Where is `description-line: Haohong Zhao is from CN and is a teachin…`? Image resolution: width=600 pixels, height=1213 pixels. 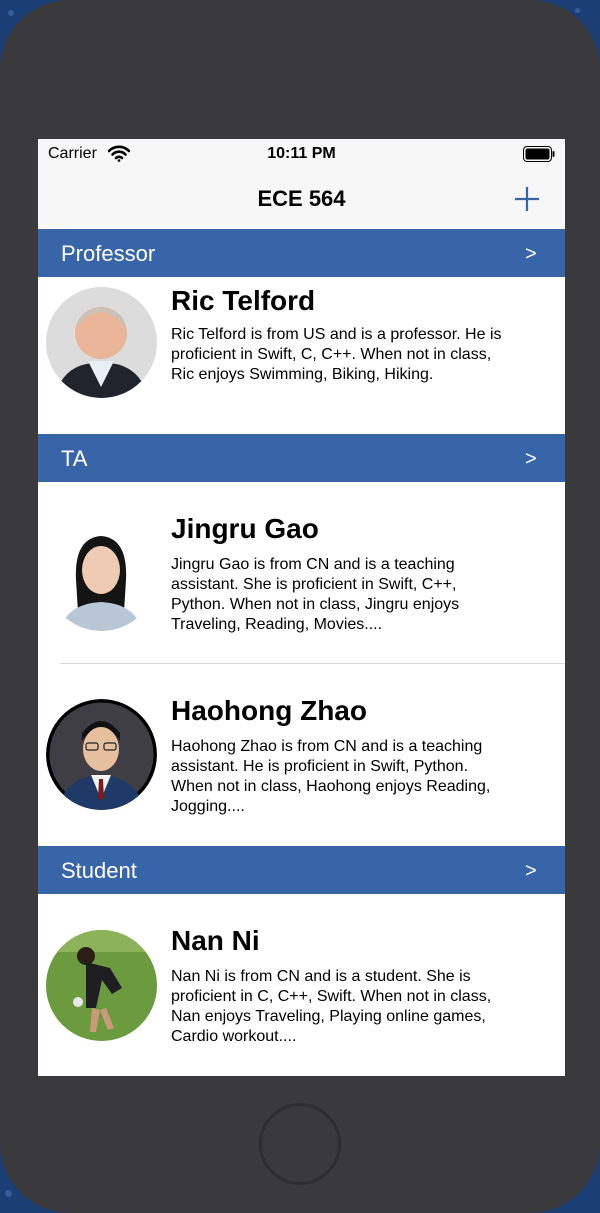
description-line: Haohong Zhao is from CN and is a teachin… is located at coordinates (327, 746).